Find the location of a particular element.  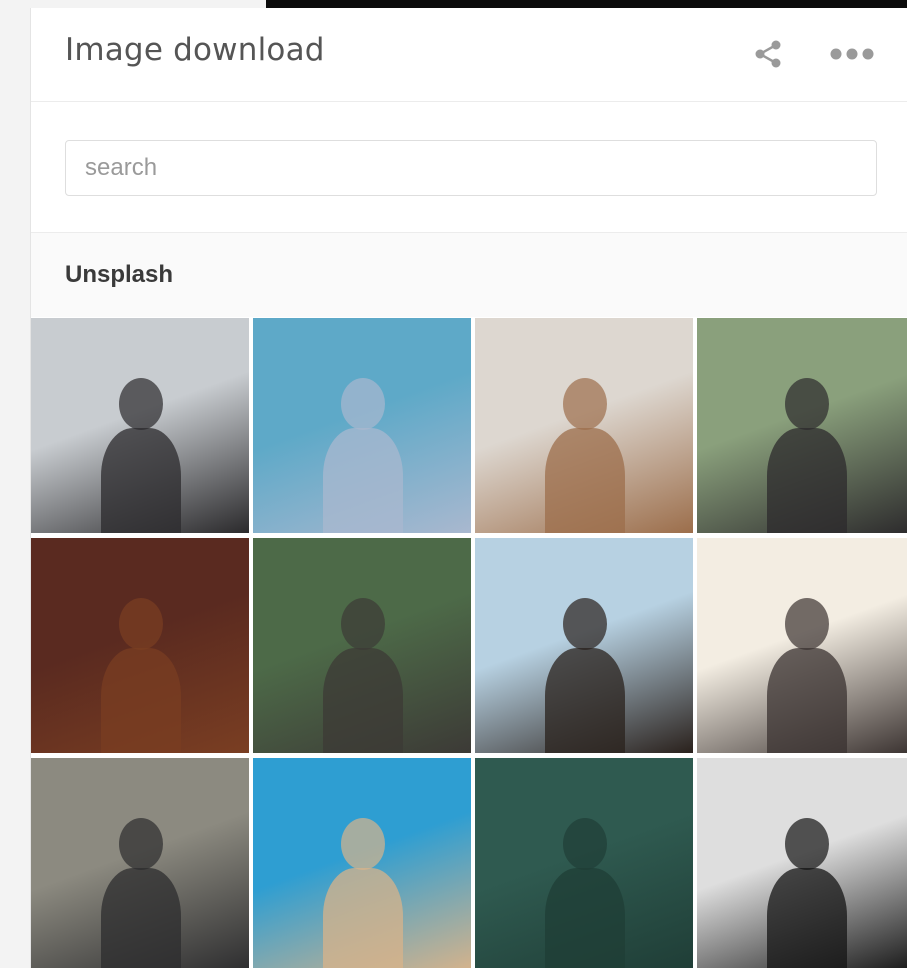

section-title: Unsplash is located at coordinates (119, 274).